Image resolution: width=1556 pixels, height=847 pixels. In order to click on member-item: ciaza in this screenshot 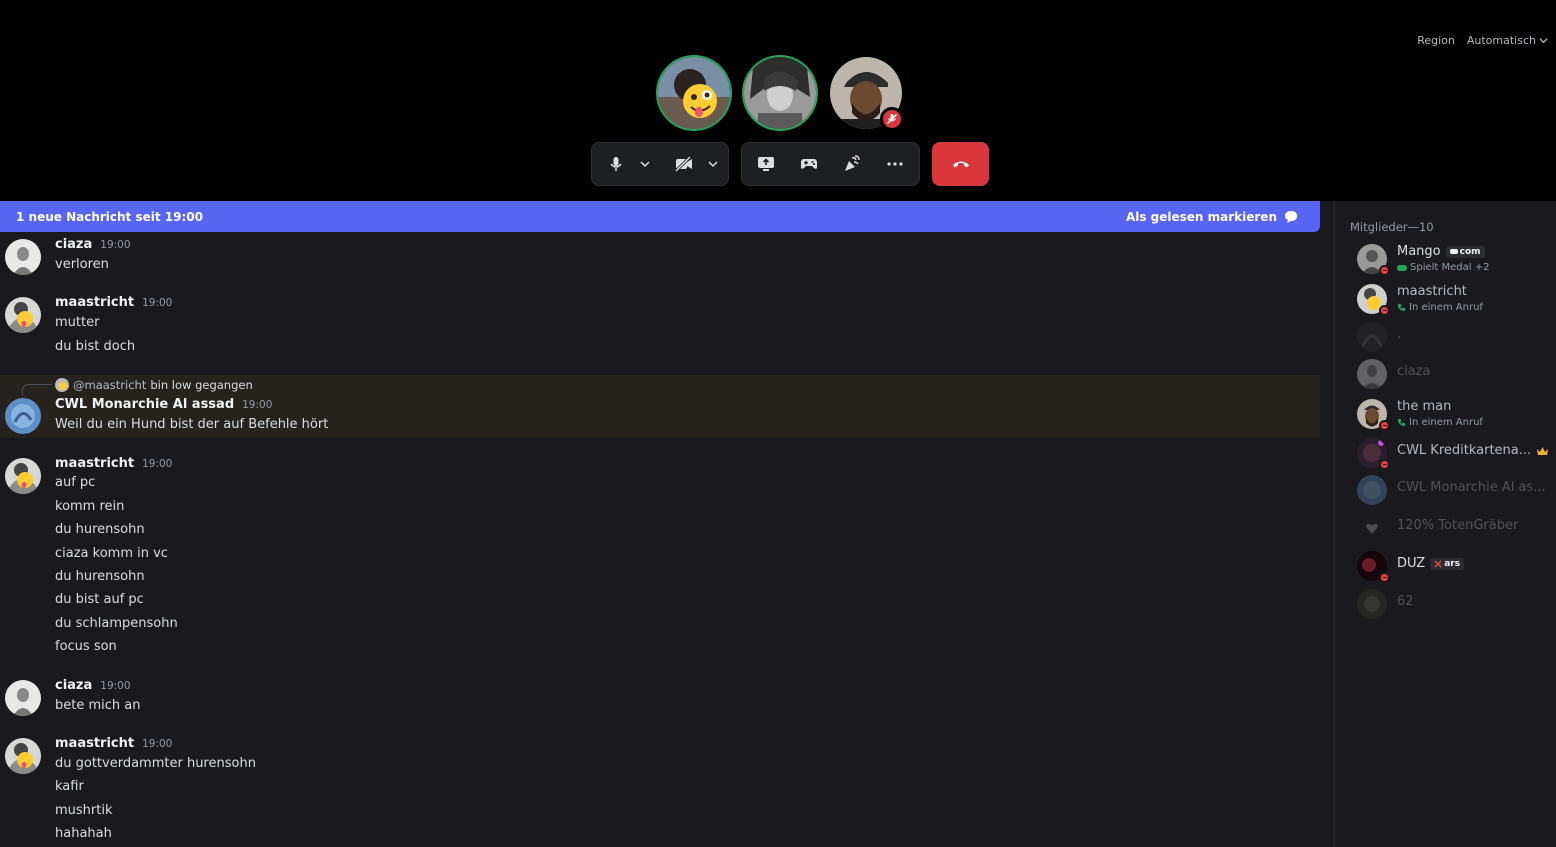, I will do `click(1452, 374)`.